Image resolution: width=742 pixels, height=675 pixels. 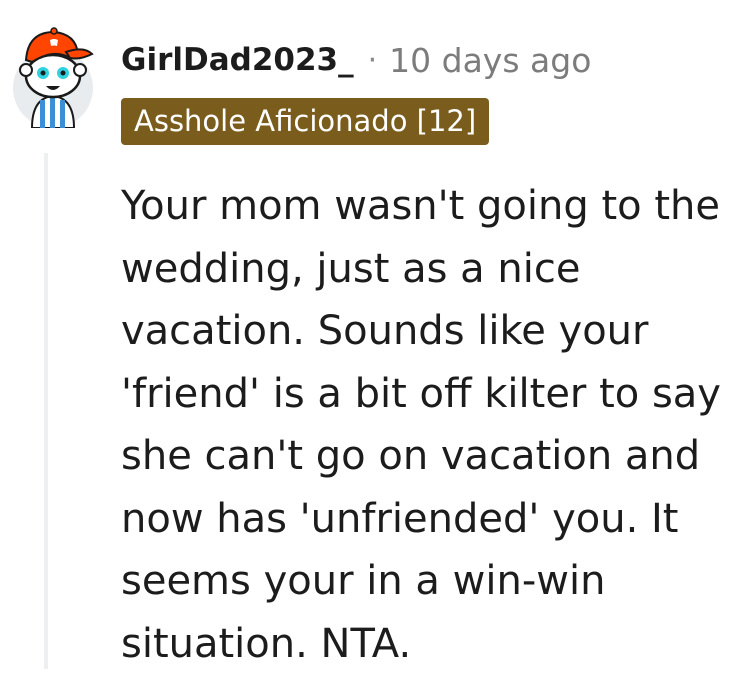 What do you see at coordinates (356, 60) in the screenshot?
I see `comment-meta: GirlDad2023_ · 10 days ago` at bounding box center [356, 60].